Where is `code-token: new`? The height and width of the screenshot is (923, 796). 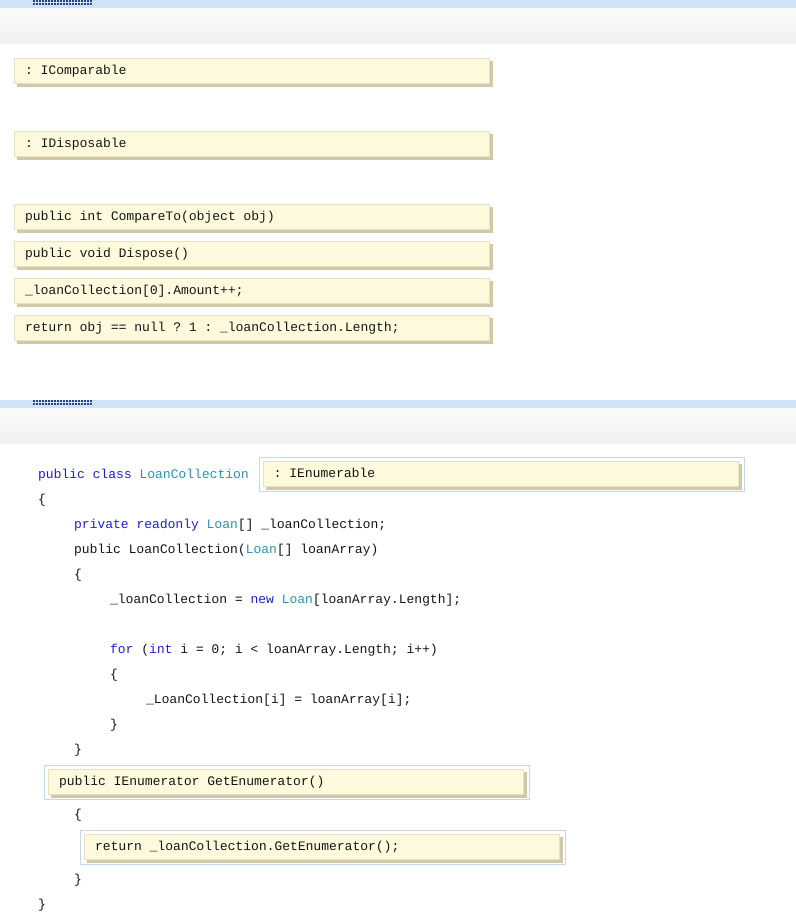
code-token: new is located at coordinates (262, 599).